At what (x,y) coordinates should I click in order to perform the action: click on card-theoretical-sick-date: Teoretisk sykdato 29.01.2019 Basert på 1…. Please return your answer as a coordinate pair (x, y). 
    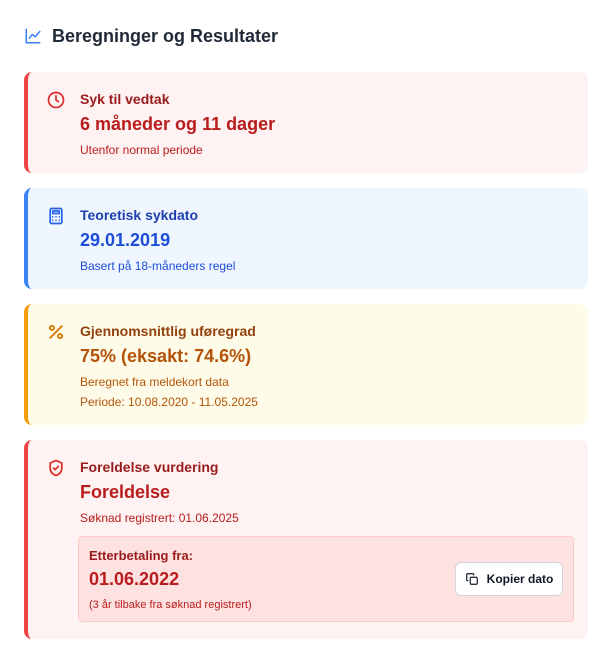
    Looking at the image, I should click on (306, 238).